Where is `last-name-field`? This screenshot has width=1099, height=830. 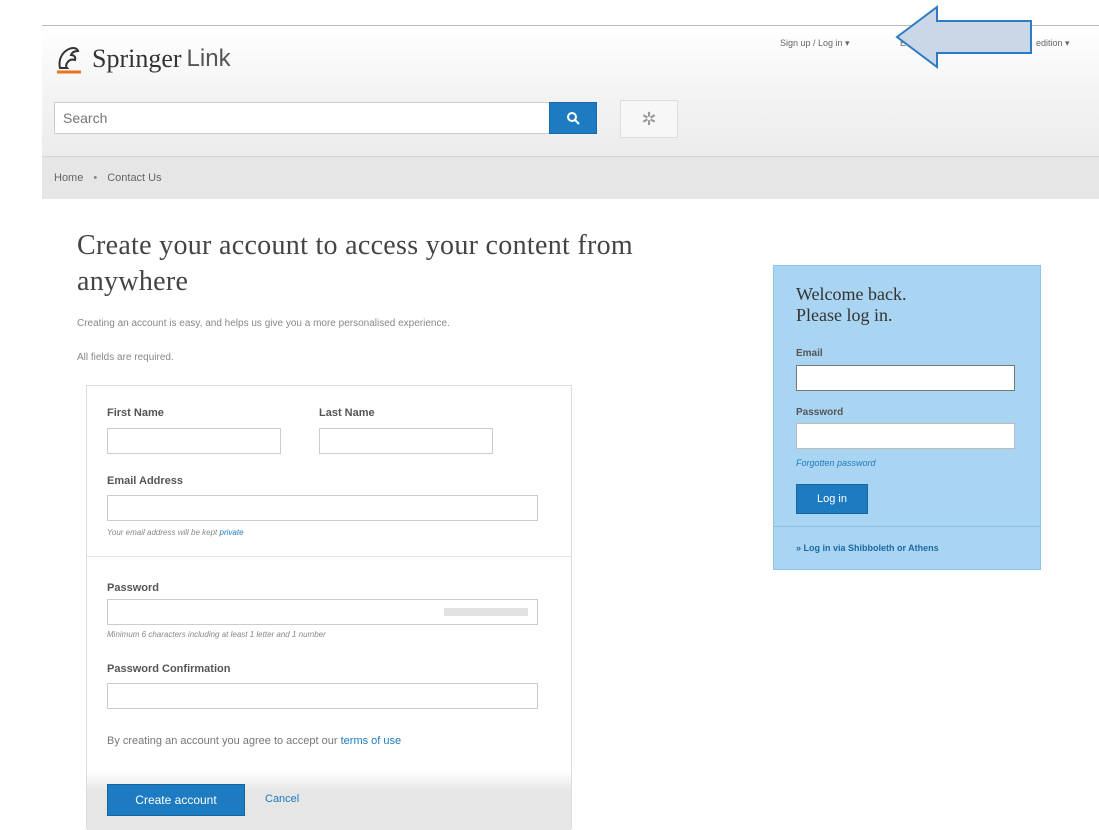
last-name-field is located at coordinates (406, 441).